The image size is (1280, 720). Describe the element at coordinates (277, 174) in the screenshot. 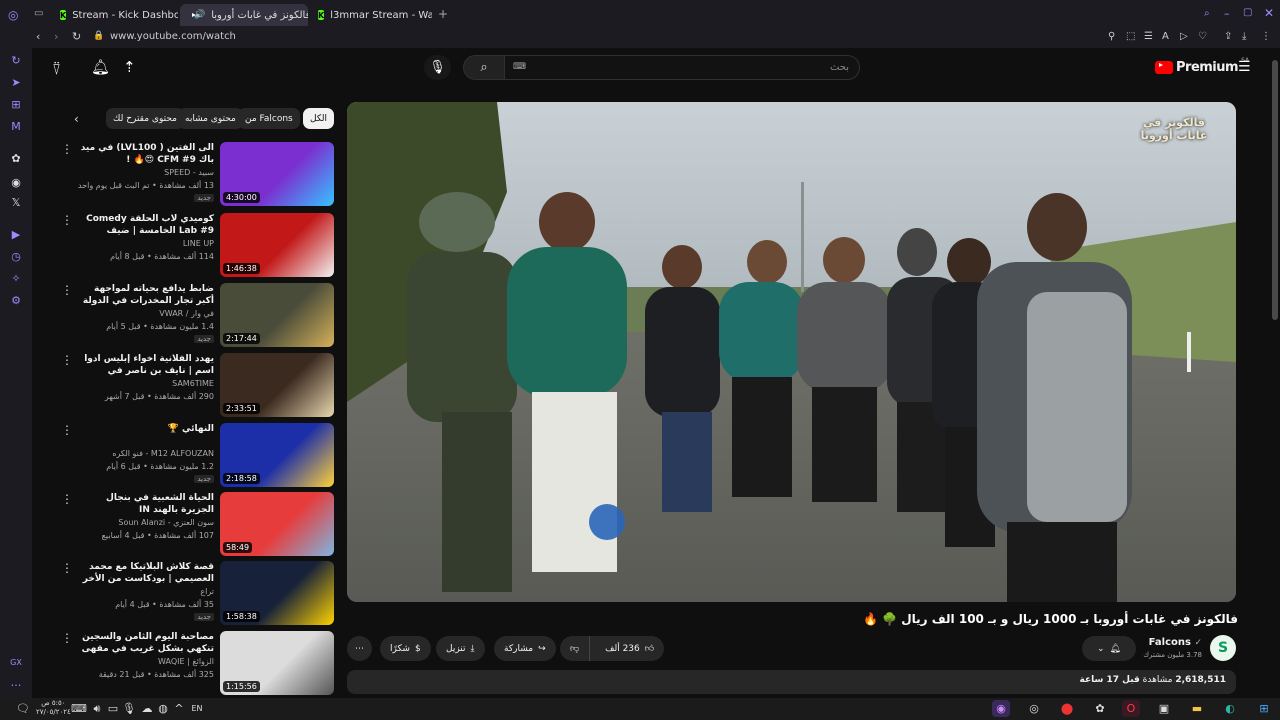

I see `video-thumbnail: 4:30:00` at that location.